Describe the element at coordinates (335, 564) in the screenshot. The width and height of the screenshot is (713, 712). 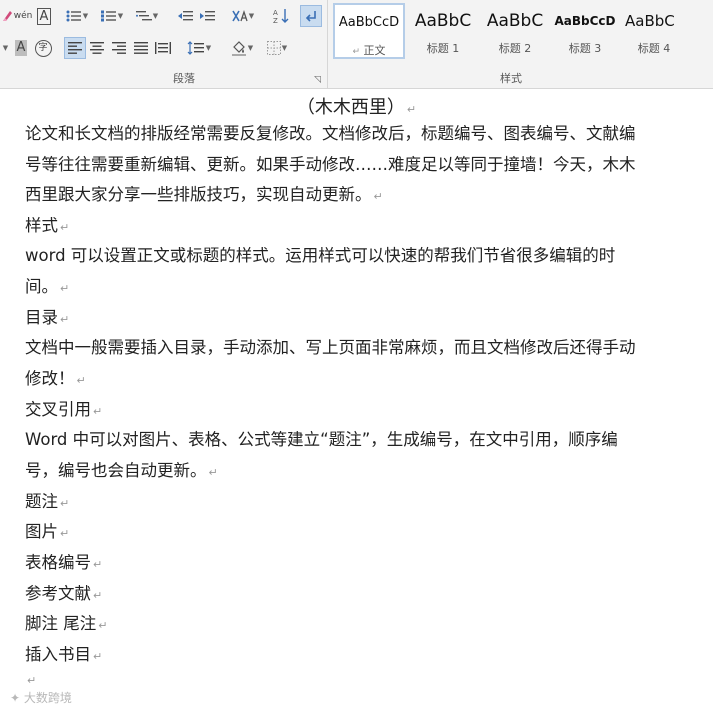
I see `list-paragraph: 表格编号 ↵` at that location.